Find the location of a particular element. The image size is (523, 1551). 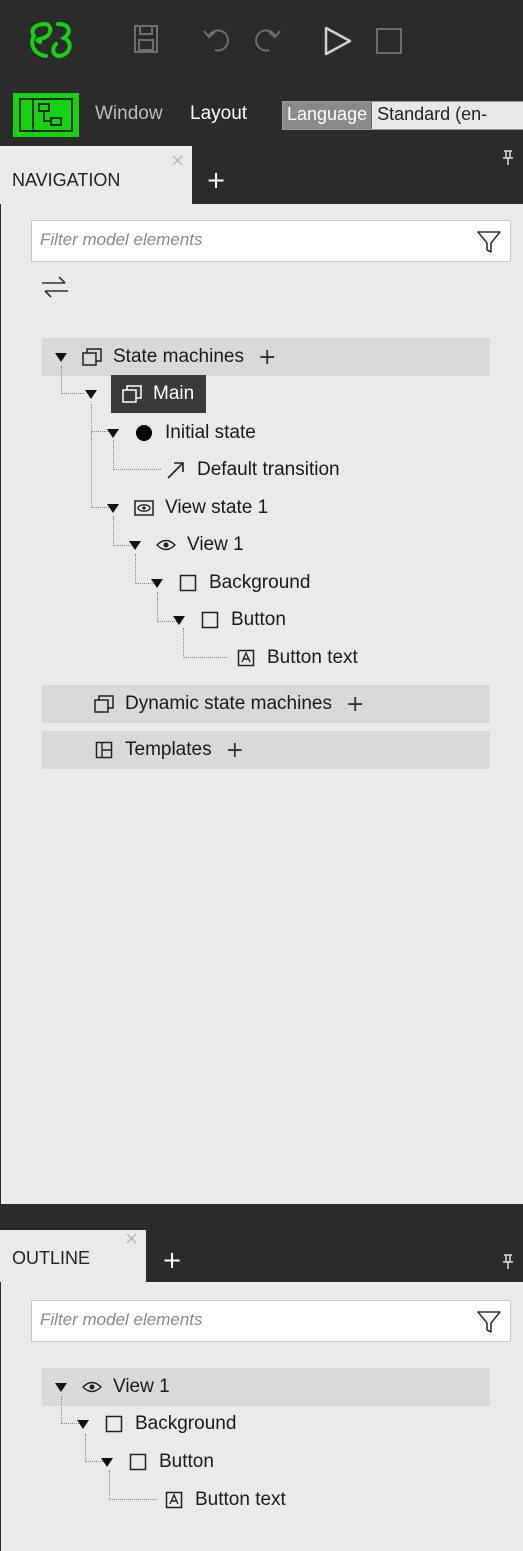

view-state-label: View state 1 is located at coordinates (217, 507).